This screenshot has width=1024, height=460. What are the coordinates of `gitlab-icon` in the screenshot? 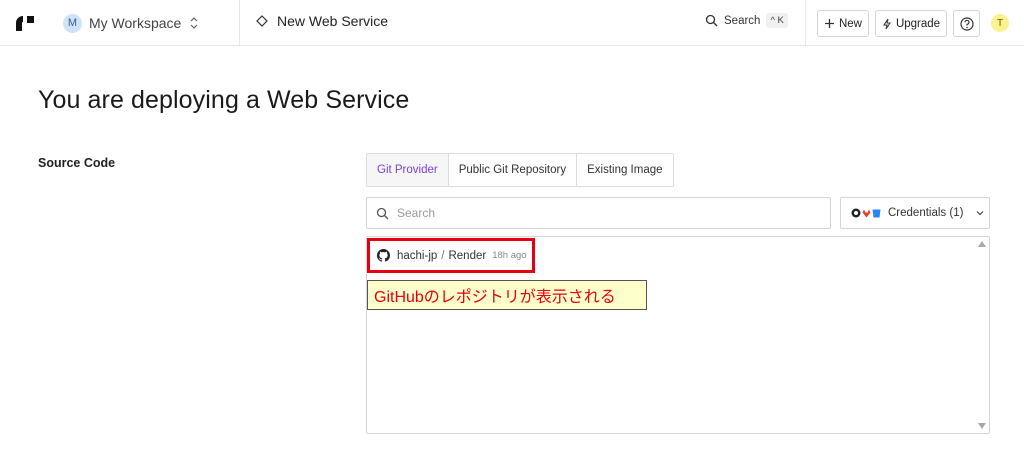 It's located at (866, 213).